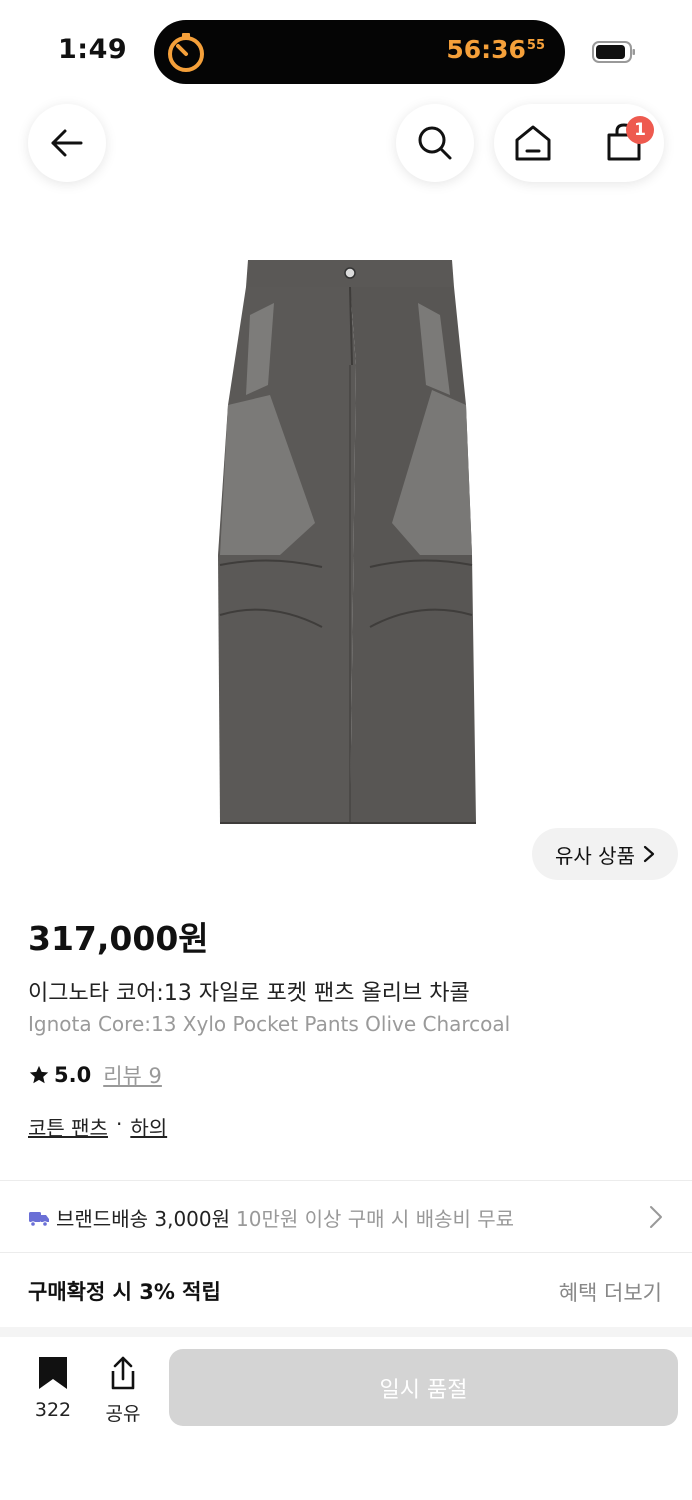 The height and width of the screenshot is (1500, 692). I want to click on star-icon, so click(39, 1074).